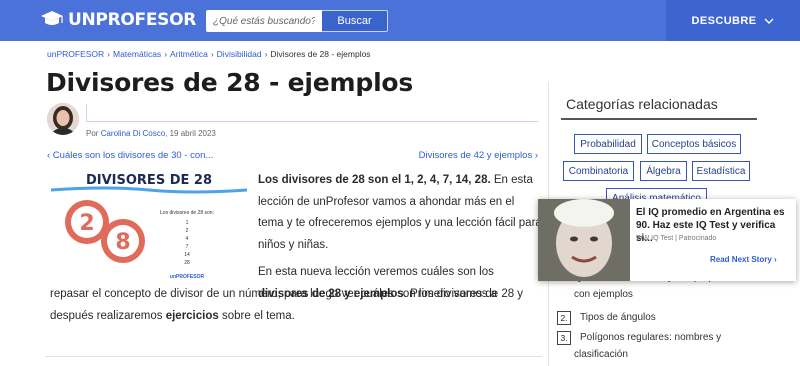 This screenshot has width=800, height=366. What do you see at coordinates (601, 355) in the screenshot?
I see `related-item-3-line2: clasificación` at bounding box center [601, 355].